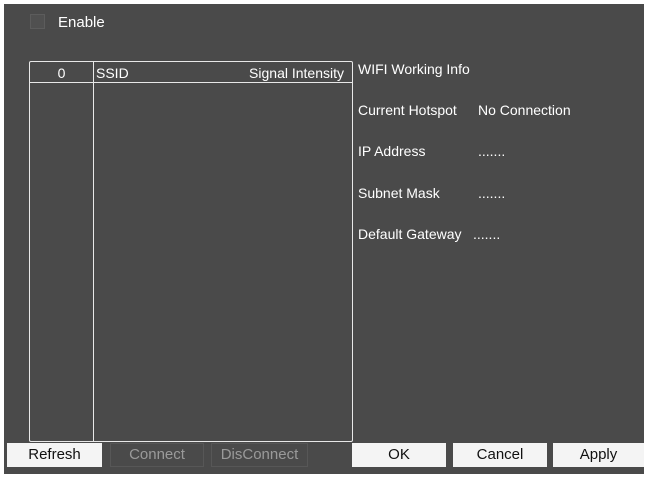 The image size is (646, 478). What do you see at coordinates (191, 82) in the screenshot?
I see `header-divider` at bounding box center [191, 82].